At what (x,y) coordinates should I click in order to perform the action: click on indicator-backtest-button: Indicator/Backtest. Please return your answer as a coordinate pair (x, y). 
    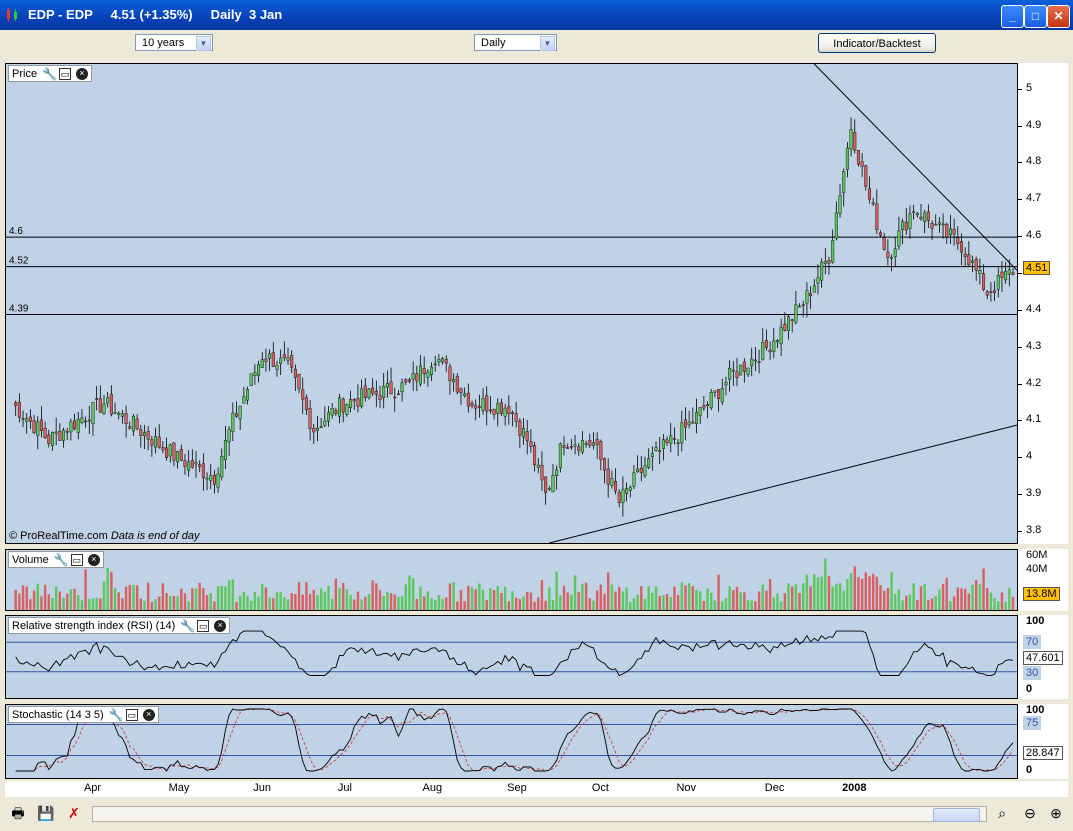
    Looking at the image, I should click on (877, 43).